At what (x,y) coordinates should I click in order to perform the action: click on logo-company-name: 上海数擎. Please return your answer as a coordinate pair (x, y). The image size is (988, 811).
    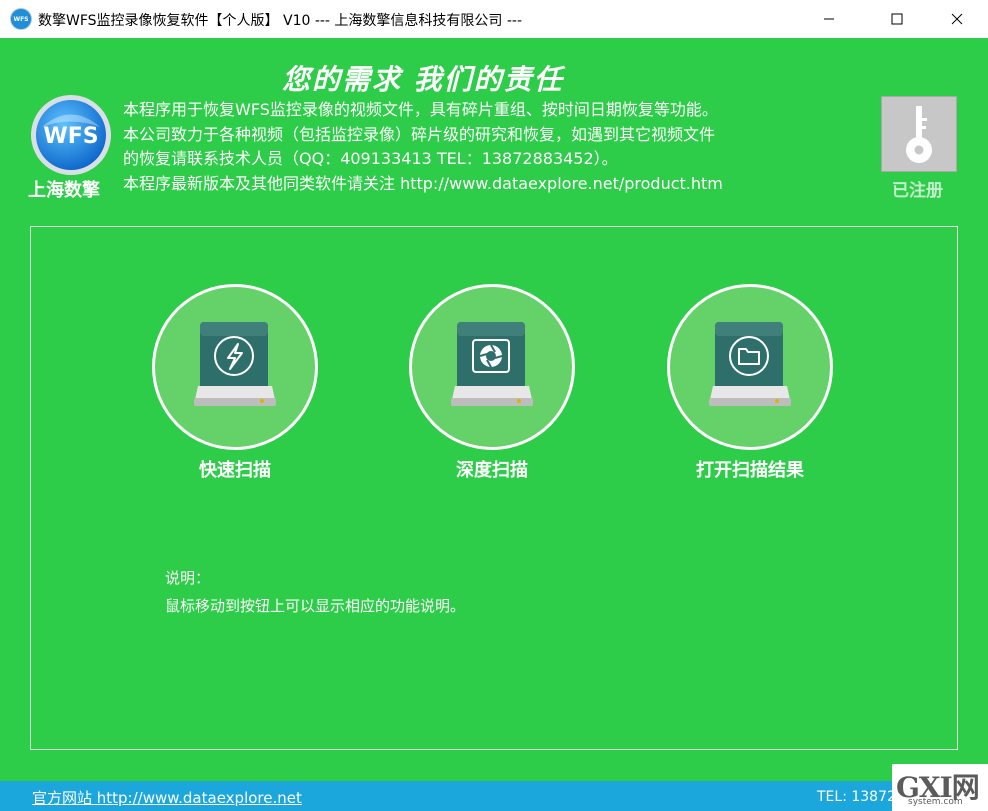
    Looking at the image, I should click on (64, 190).